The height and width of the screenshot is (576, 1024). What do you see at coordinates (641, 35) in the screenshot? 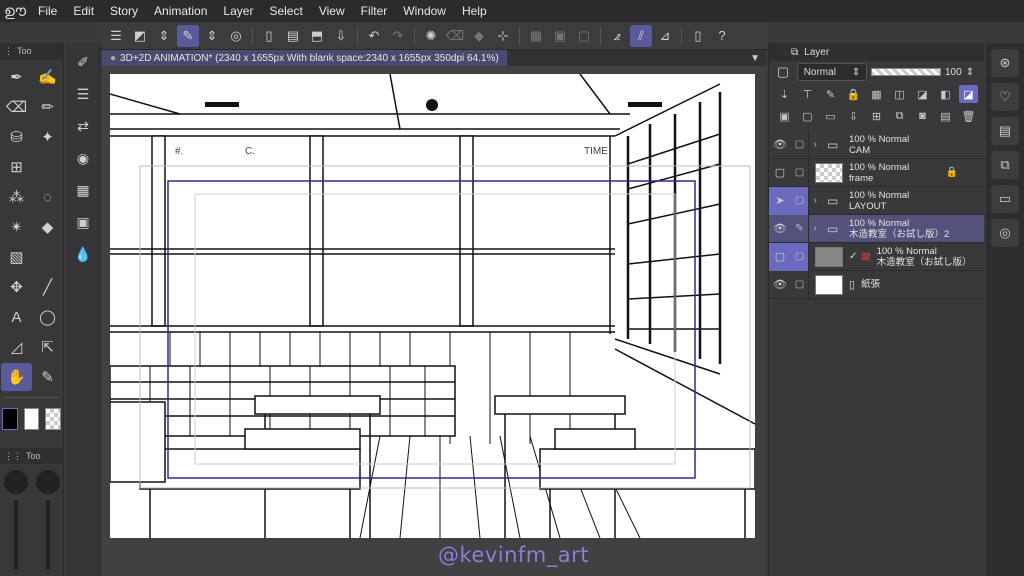
I see `snap-ruler-icon: ⫽` at bounding box center [641, 35].